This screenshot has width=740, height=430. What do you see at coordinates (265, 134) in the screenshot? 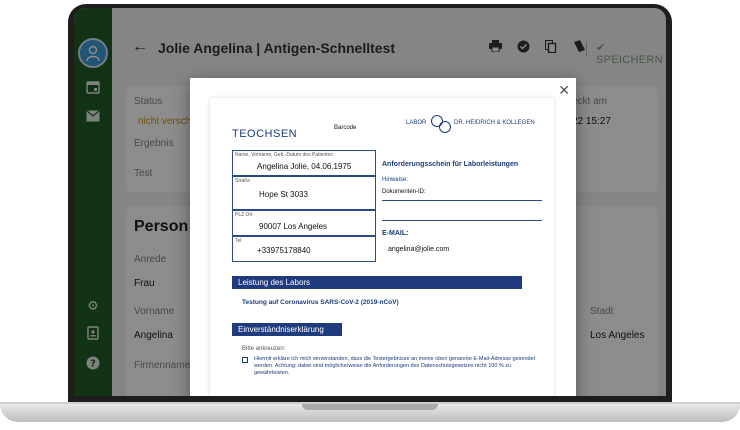
I see `doc-brand: TEOCHSEN` at bounding box center [265, 134].